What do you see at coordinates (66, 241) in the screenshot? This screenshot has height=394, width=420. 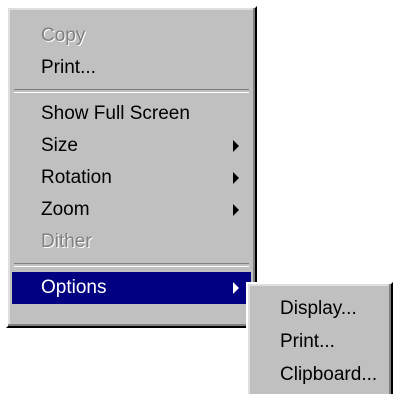 I see `menu-item-dither-label: Dither` at bounding box center [66, 241].